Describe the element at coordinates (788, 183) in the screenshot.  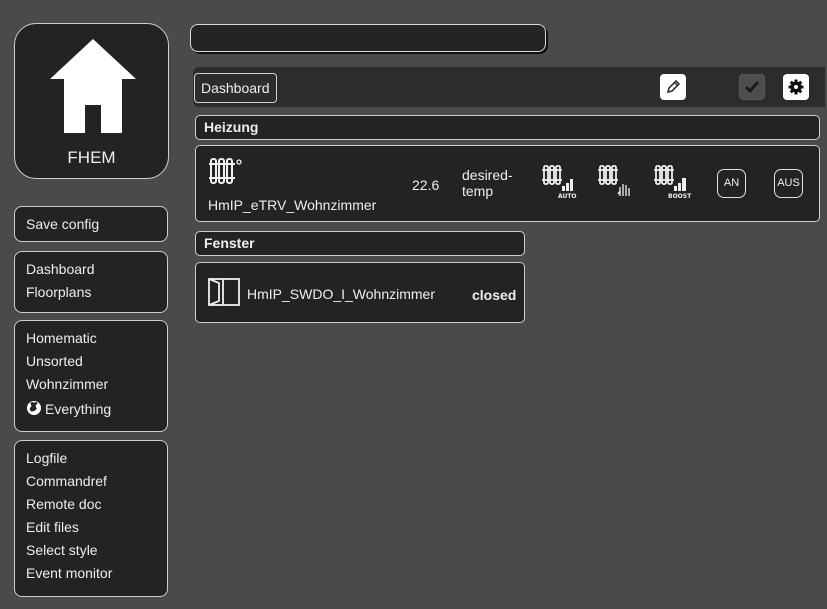
I see `off-button: AUS` at that location.